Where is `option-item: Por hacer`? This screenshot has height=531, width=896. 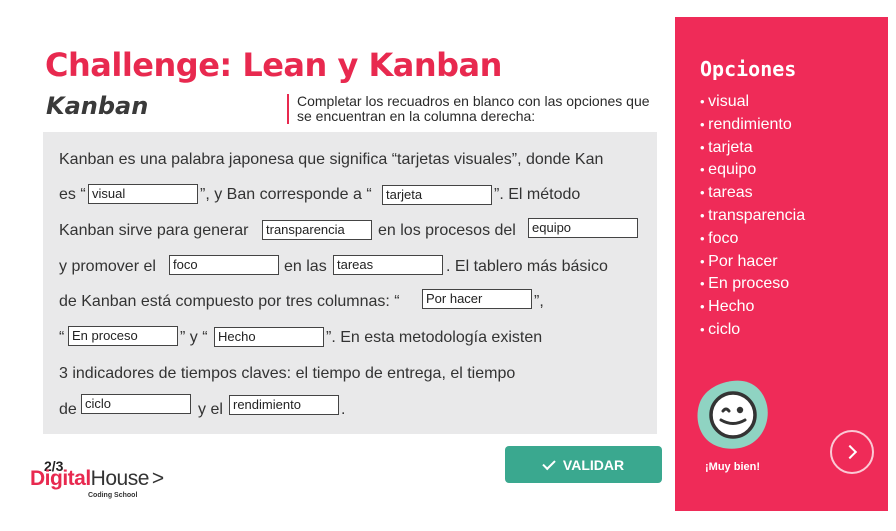 option-item: Por hacer is located at coordinates (752, 262).